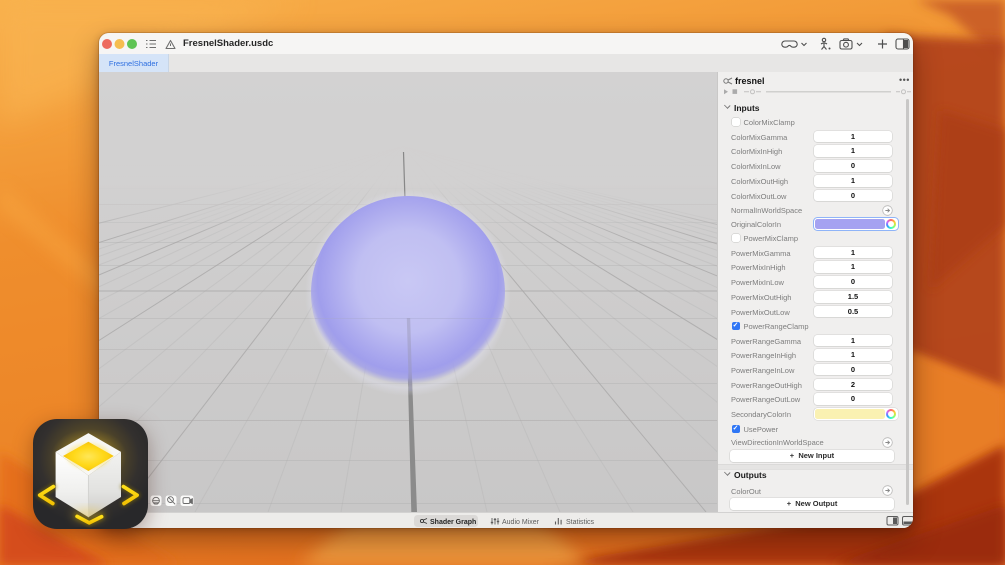  I want to click on svg-text: Audio Mixer, so click(521, 522).